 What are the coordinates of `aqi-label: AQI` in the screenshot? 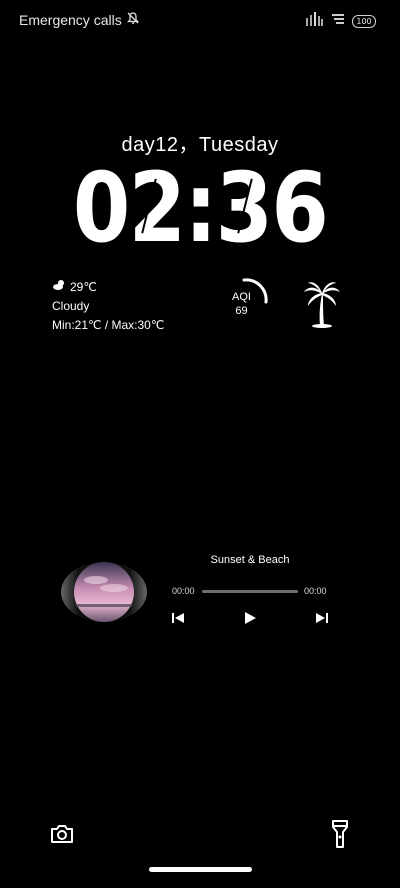 It's located at (241, 297).